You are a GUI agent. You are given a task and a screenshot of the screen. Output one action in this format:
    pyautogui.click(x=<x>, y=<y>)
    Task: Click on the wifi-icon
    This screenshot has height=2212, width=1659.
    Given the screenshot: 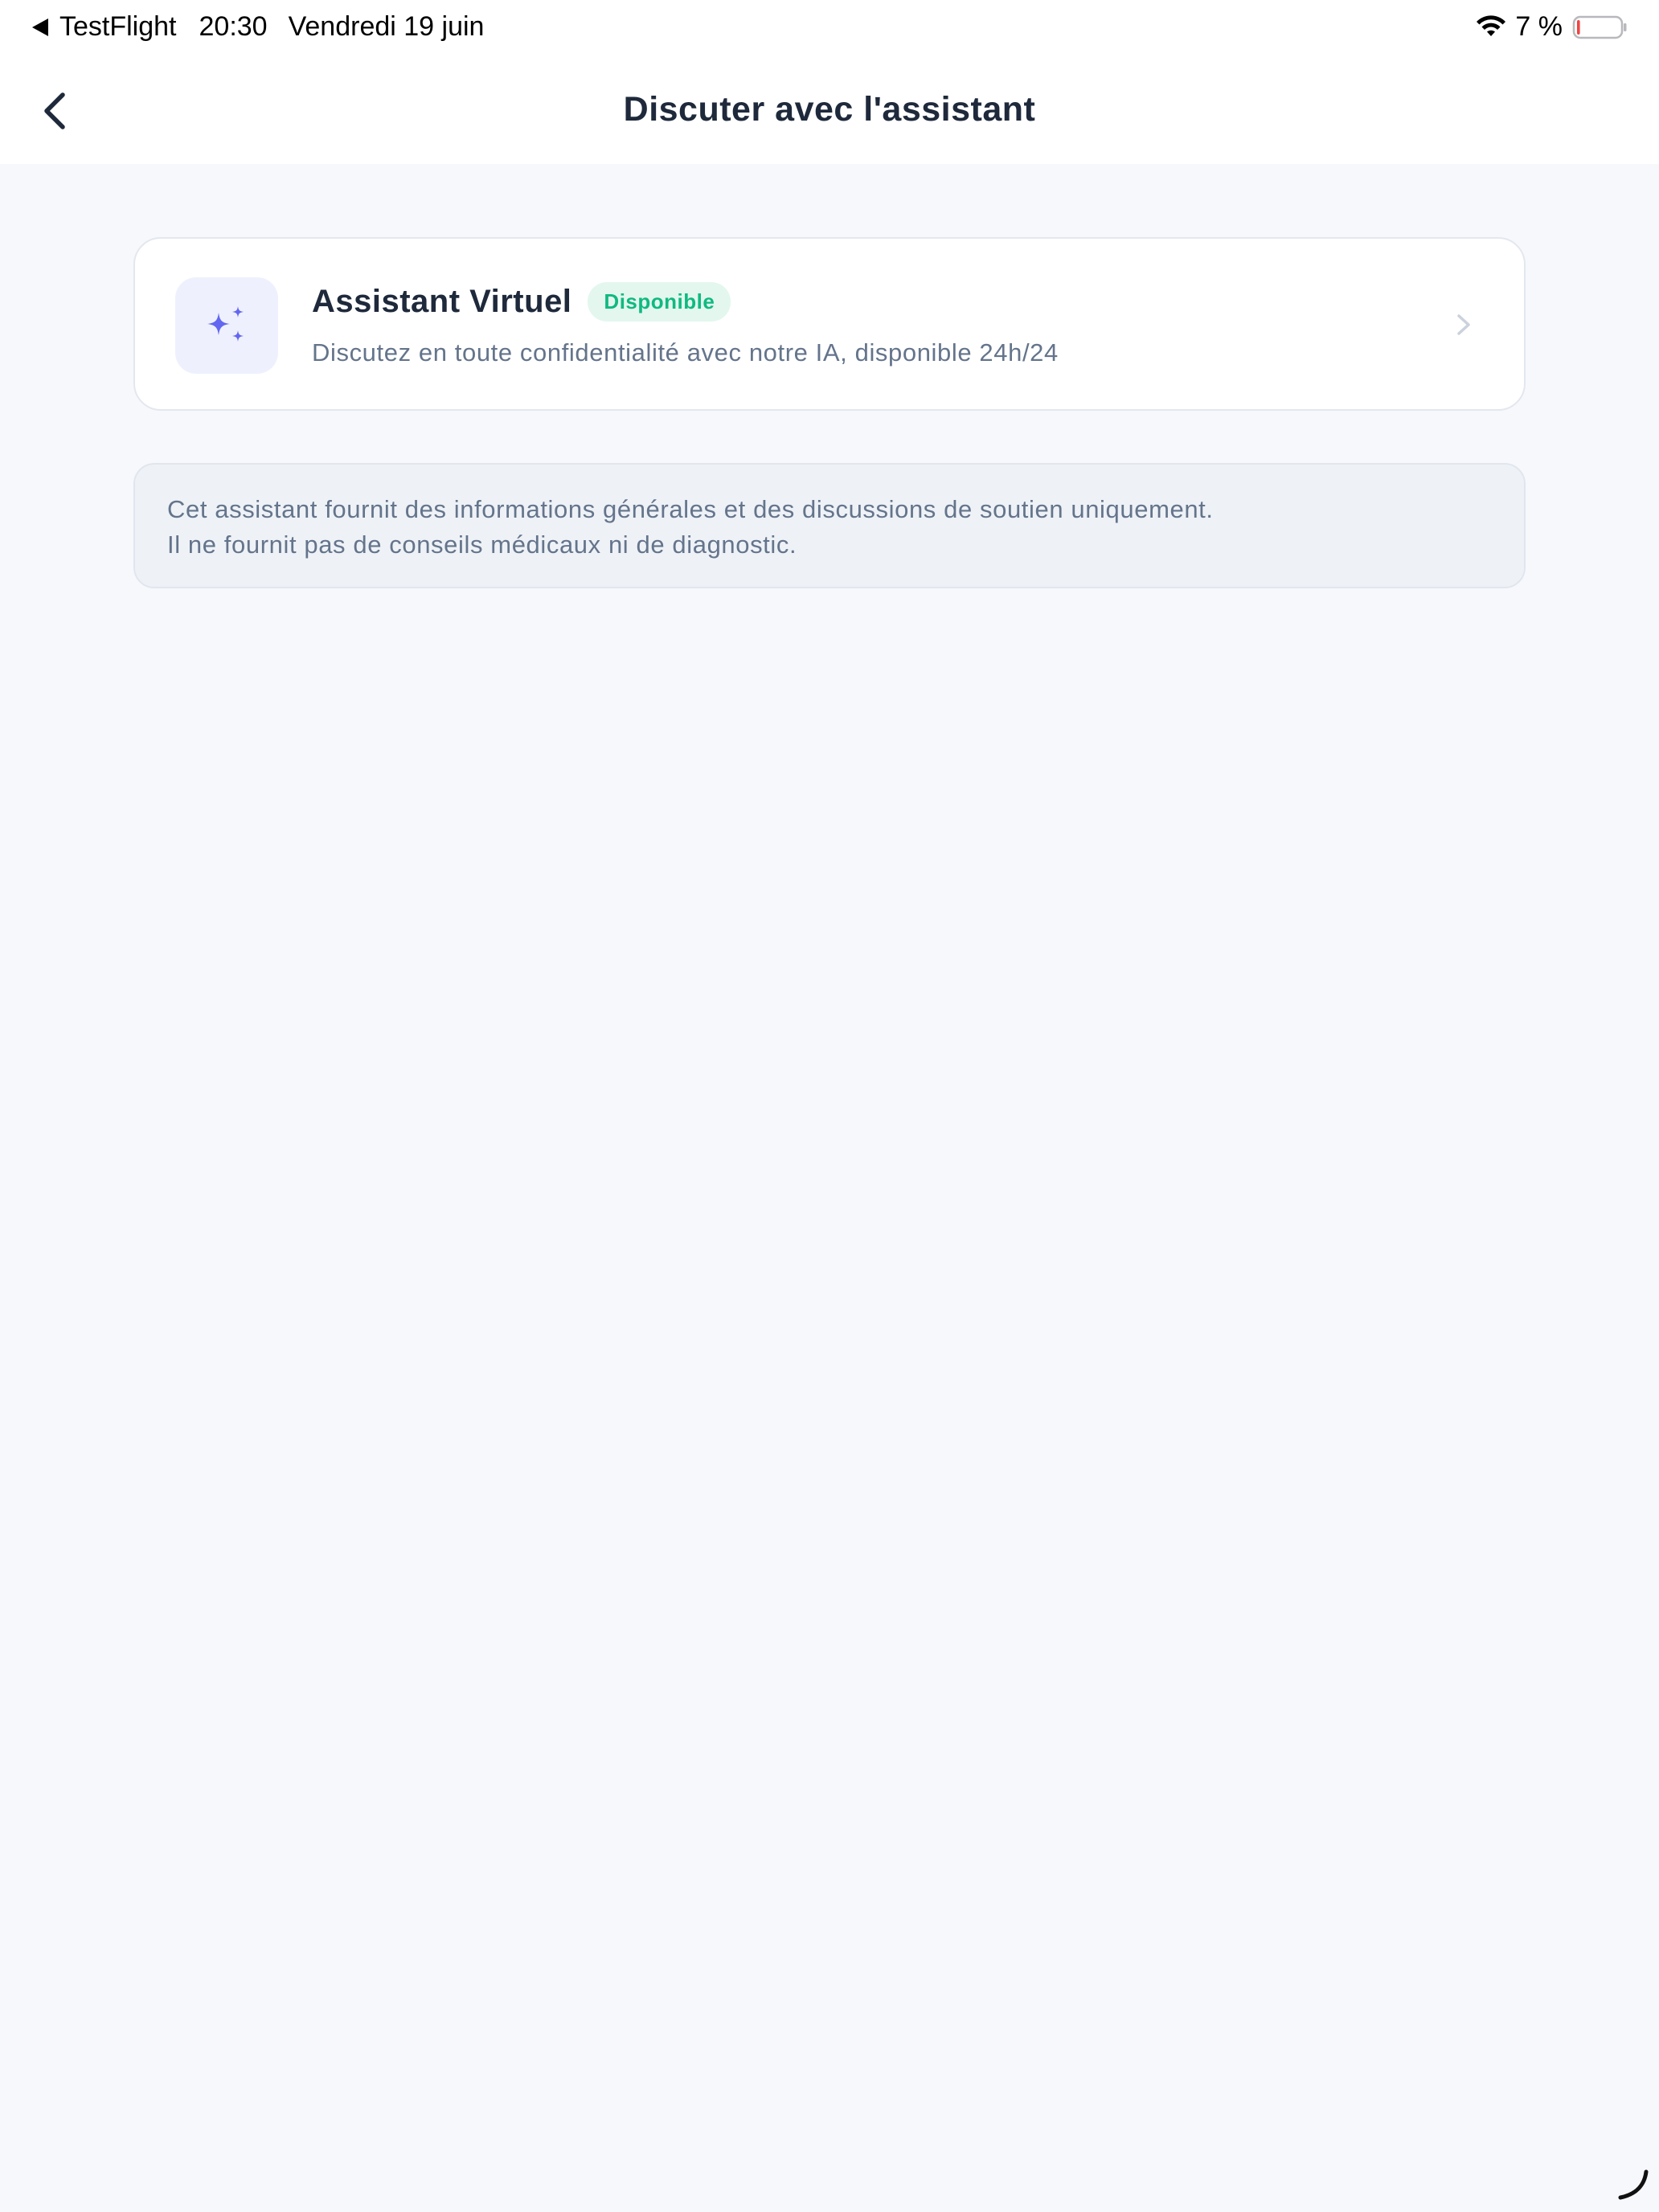 What is the action you would take?
    pyautogui.click(x=1491, y=25)
    